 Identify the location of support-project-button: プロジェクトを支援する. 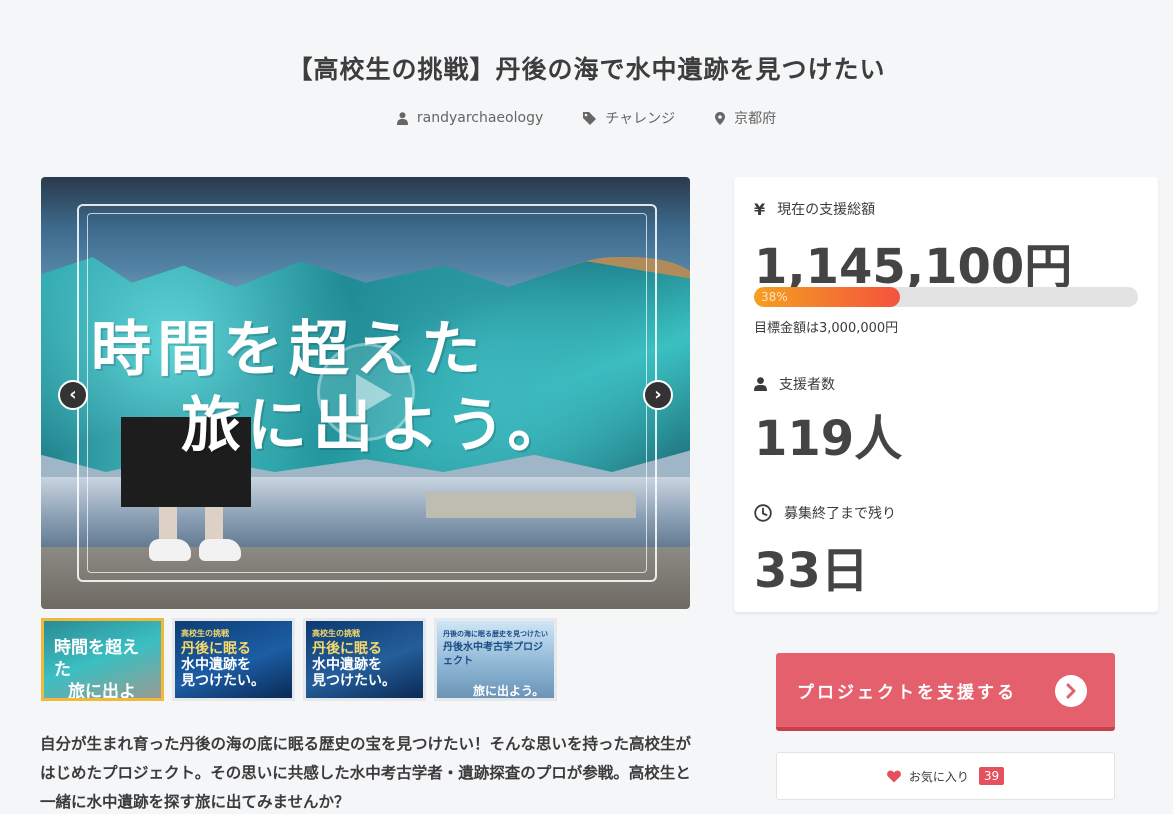
(945, 692).